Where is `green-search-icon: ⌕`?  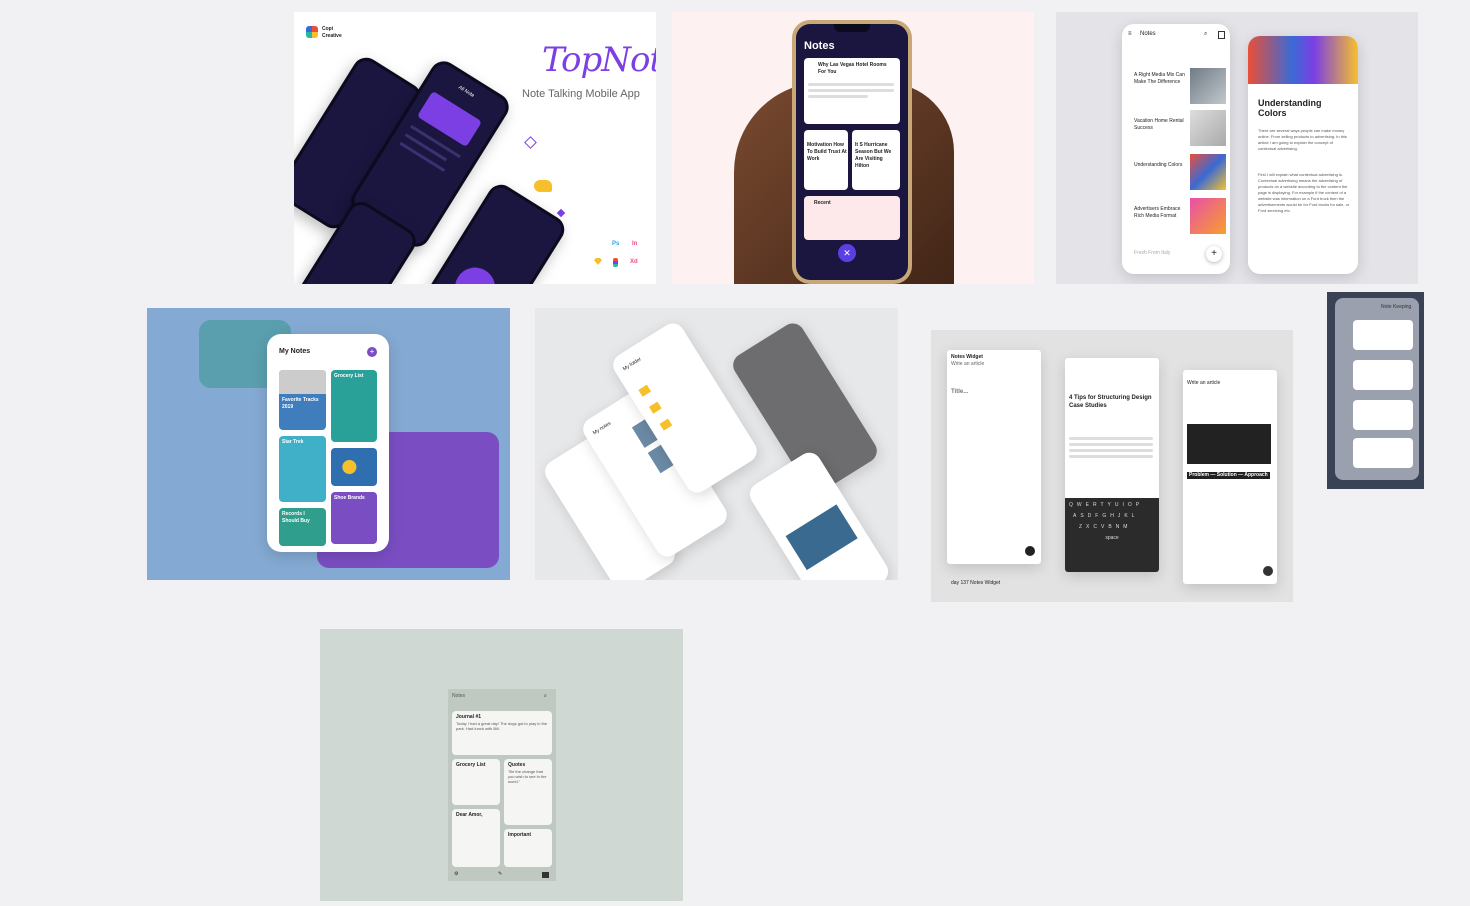
green-search-icon: ⌕ is located at coordinates (545, 696).